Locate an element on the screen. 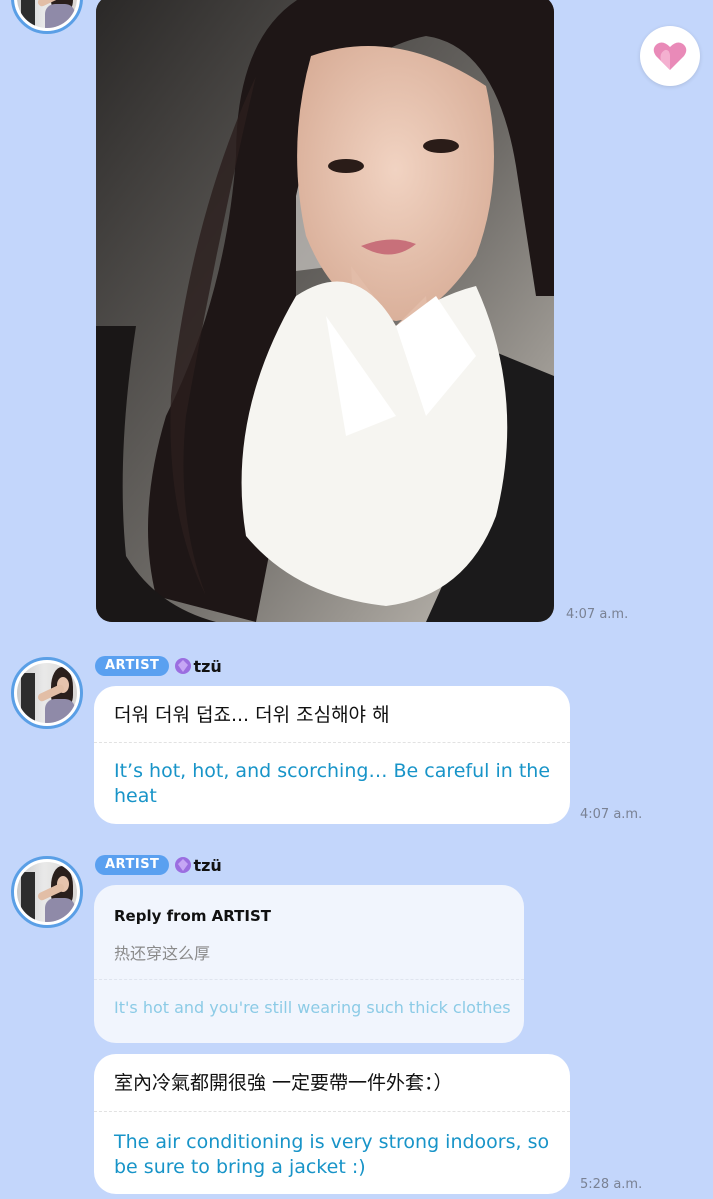  message-timestamp: 4:07 a.m. is located at coordinates (611, 814).